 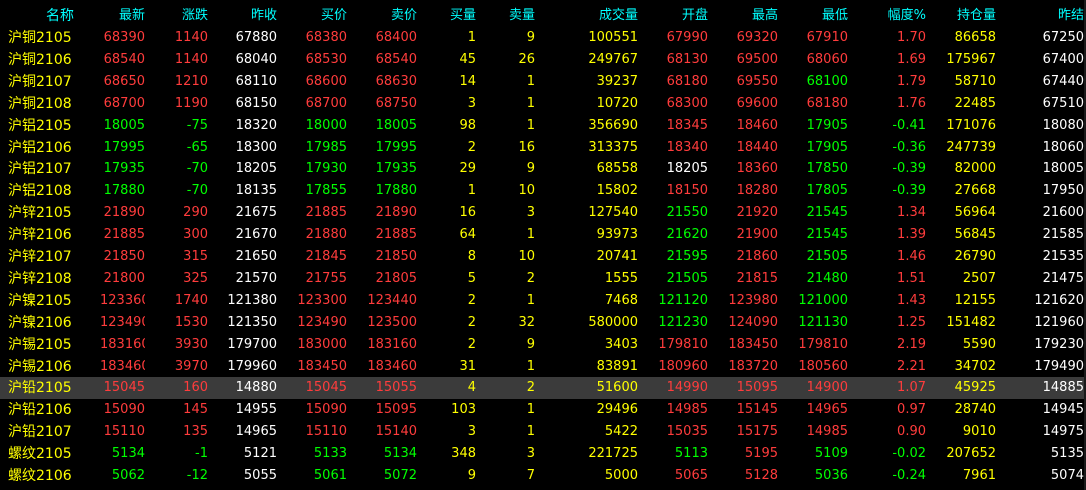 I want to click on cell-change: 315, so click(x=195, y=256).